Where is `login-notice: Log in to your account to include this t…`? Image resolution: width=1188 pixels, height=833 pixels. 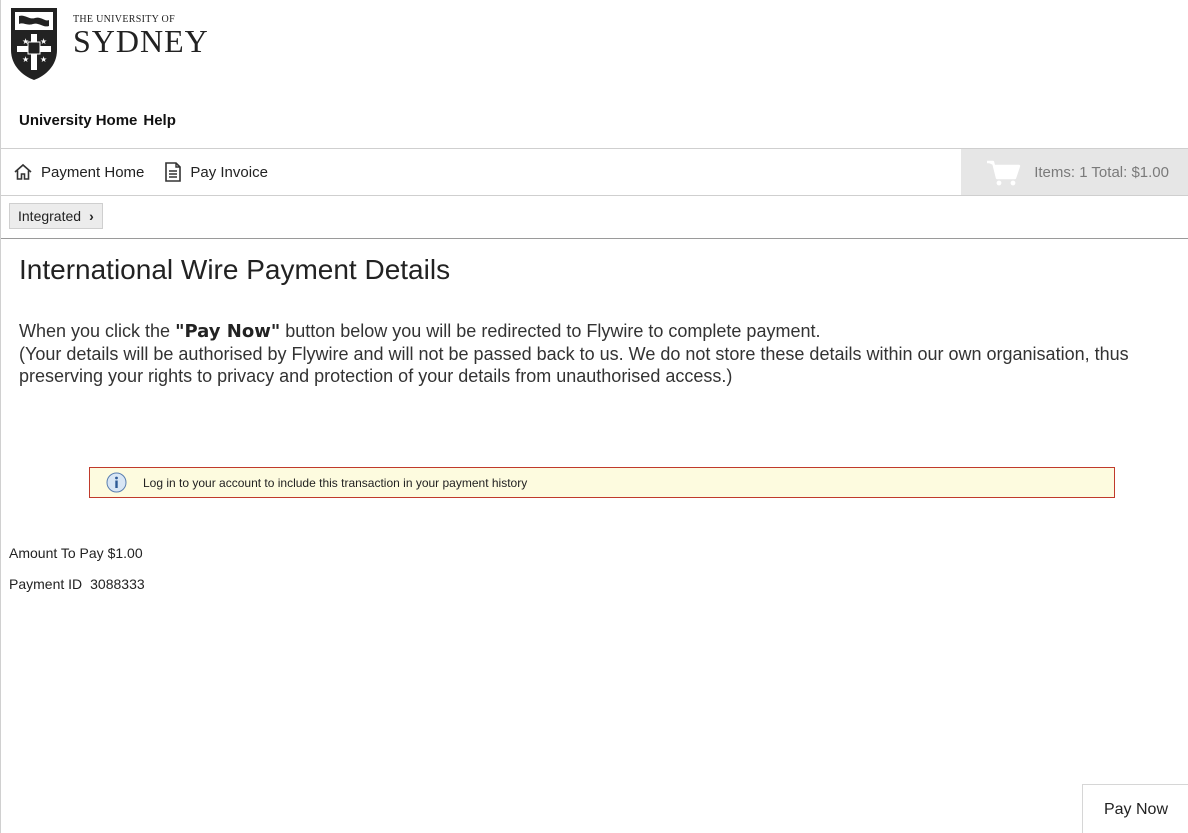
login-notice: Log in to your account to include this t… is located at coordinates (602, 482).